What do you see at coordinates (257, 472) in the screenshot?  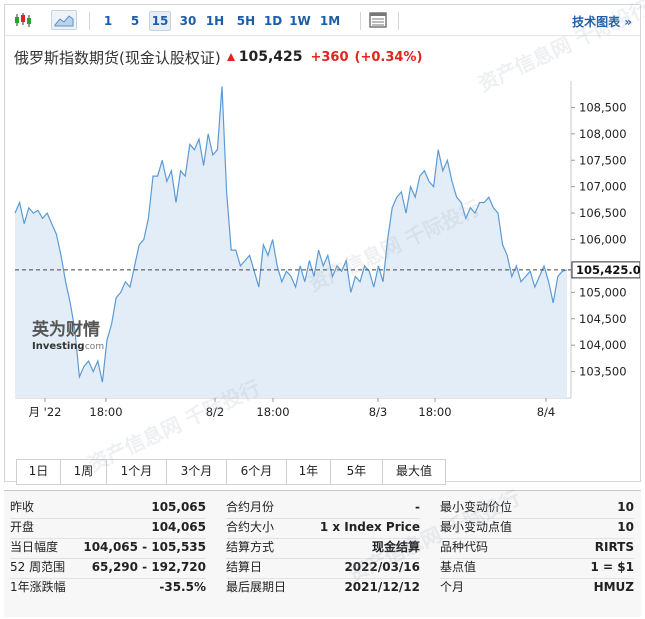 I see `range-4: 6个月` at bounding box center [257, 472].